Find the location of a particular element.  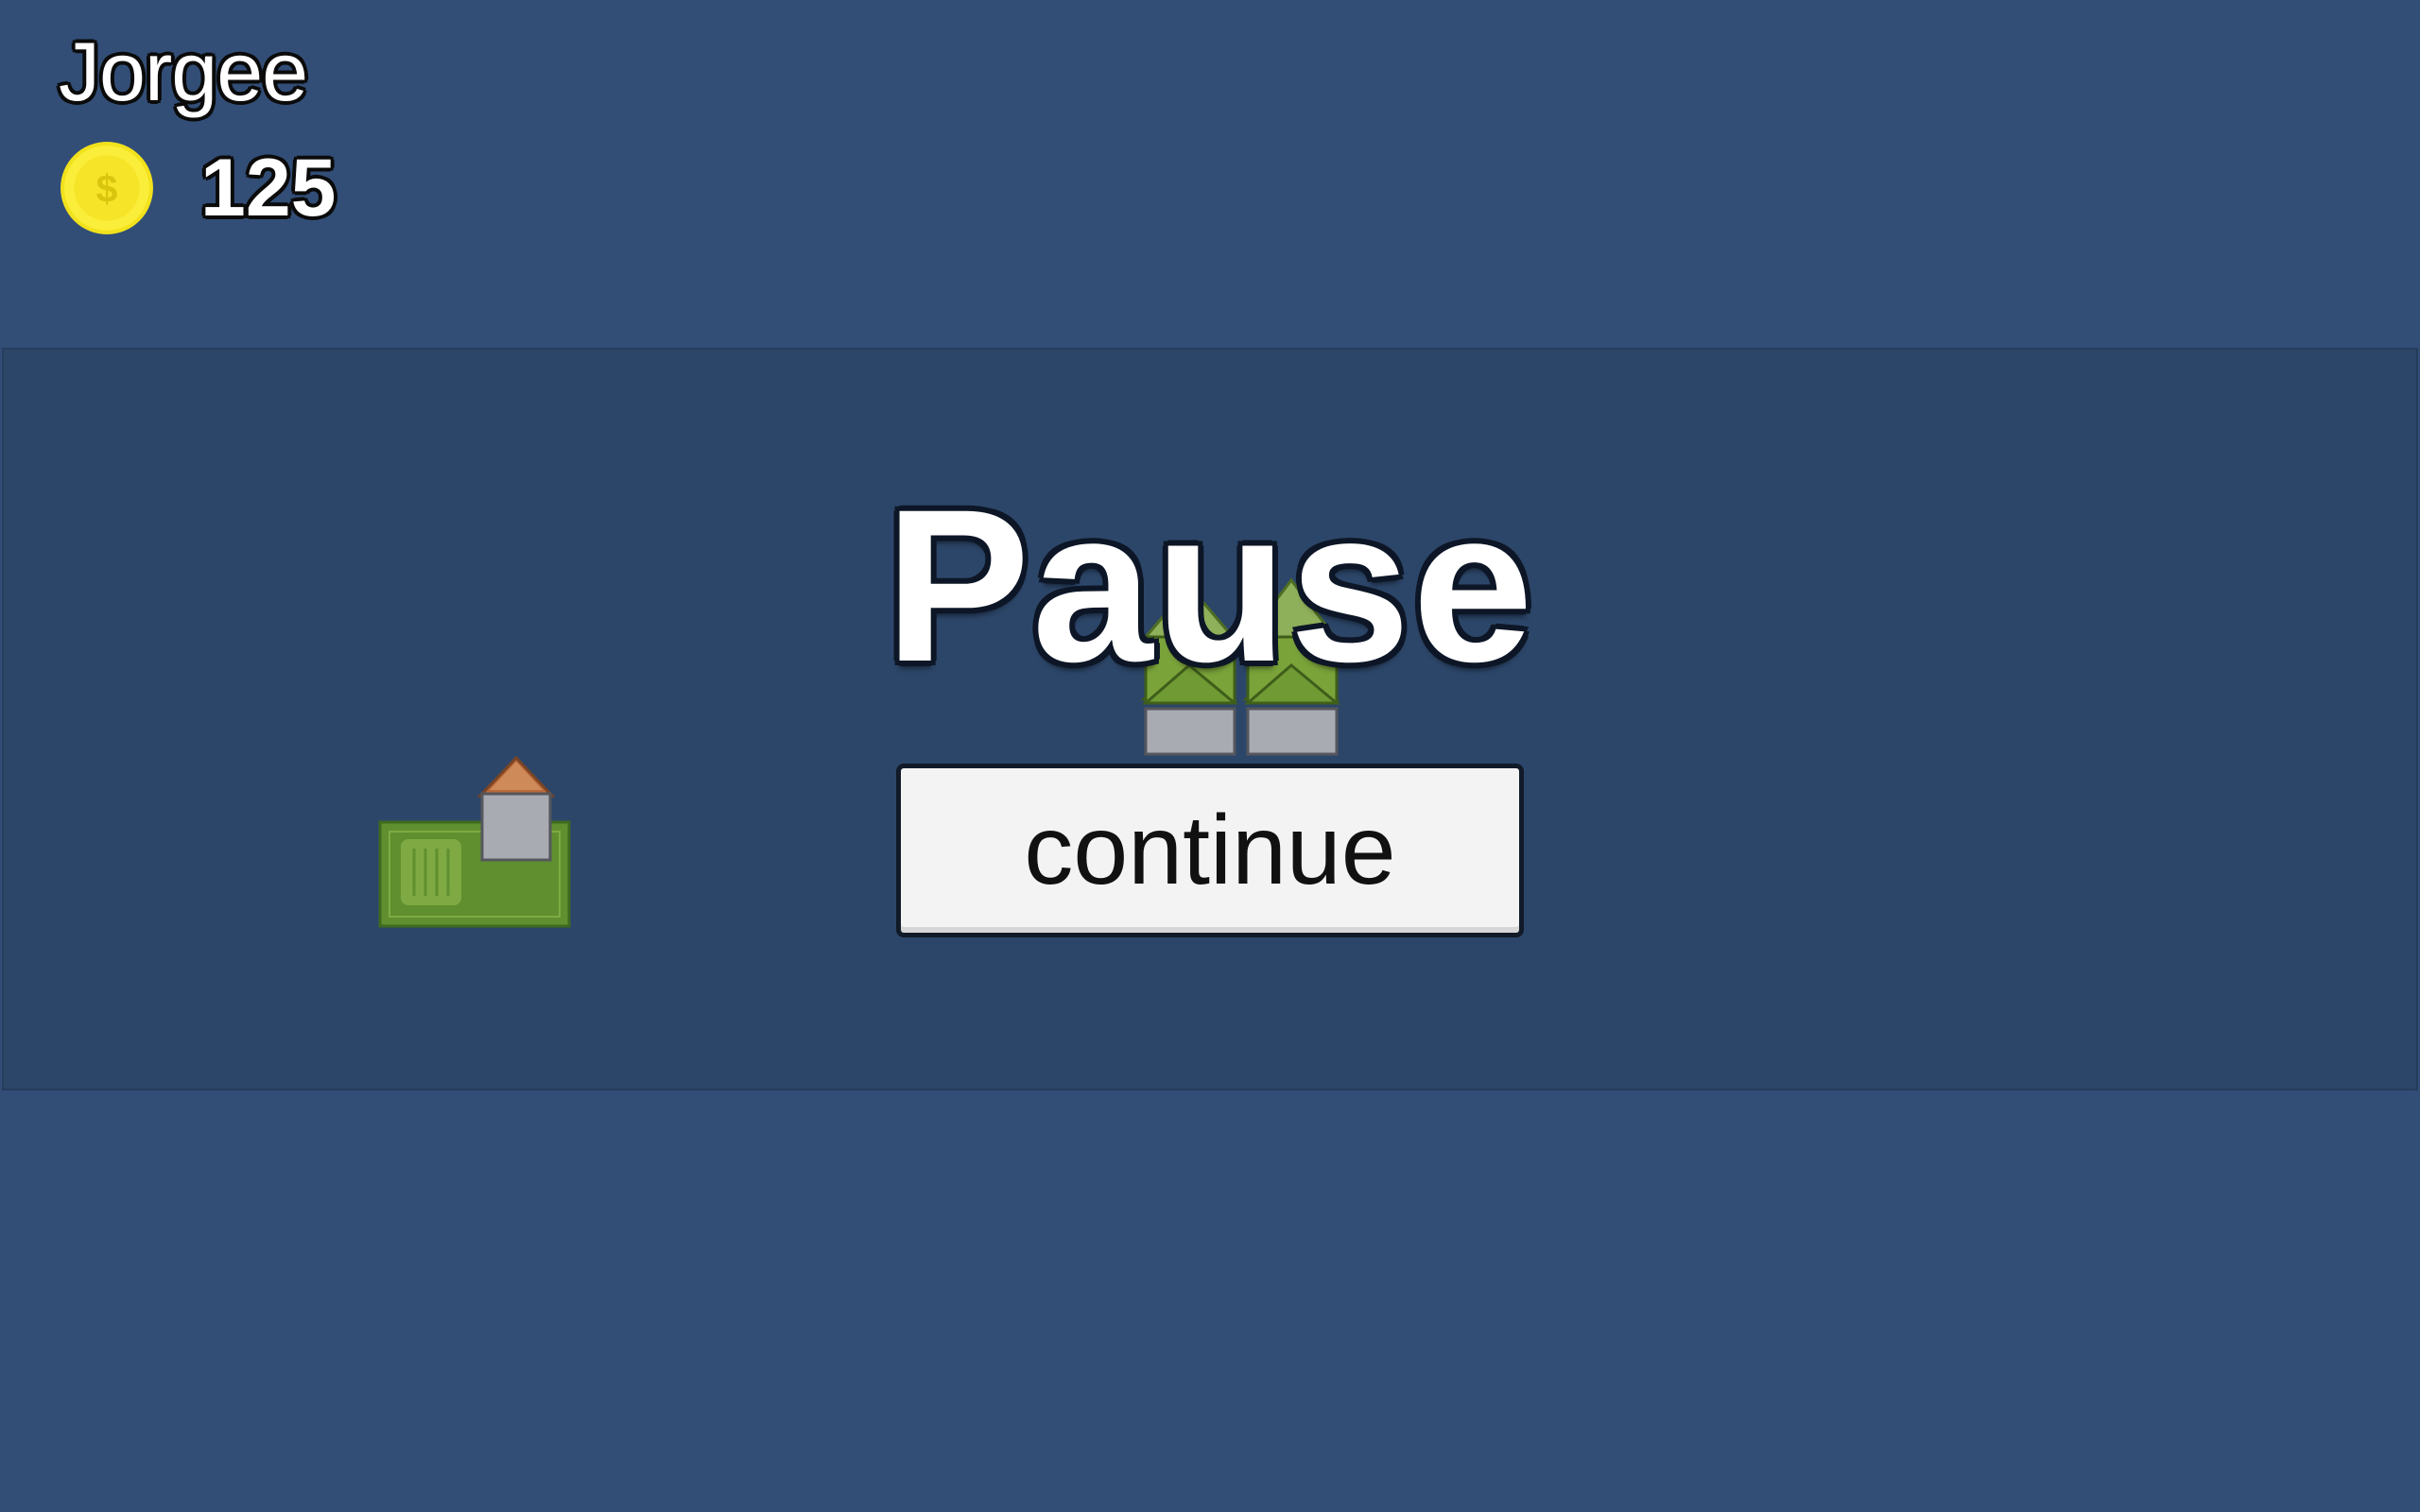

pause-title: Pause is located at coordinates (1210, 585).